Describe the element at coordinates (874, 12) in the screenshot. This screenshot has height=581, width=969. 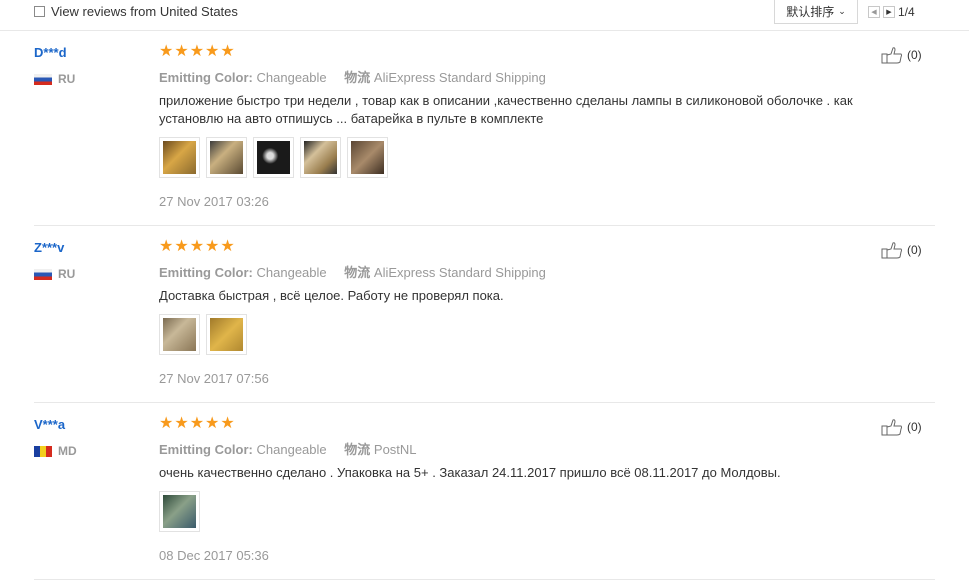
I see `prev-page-icon: ◀` at that location.